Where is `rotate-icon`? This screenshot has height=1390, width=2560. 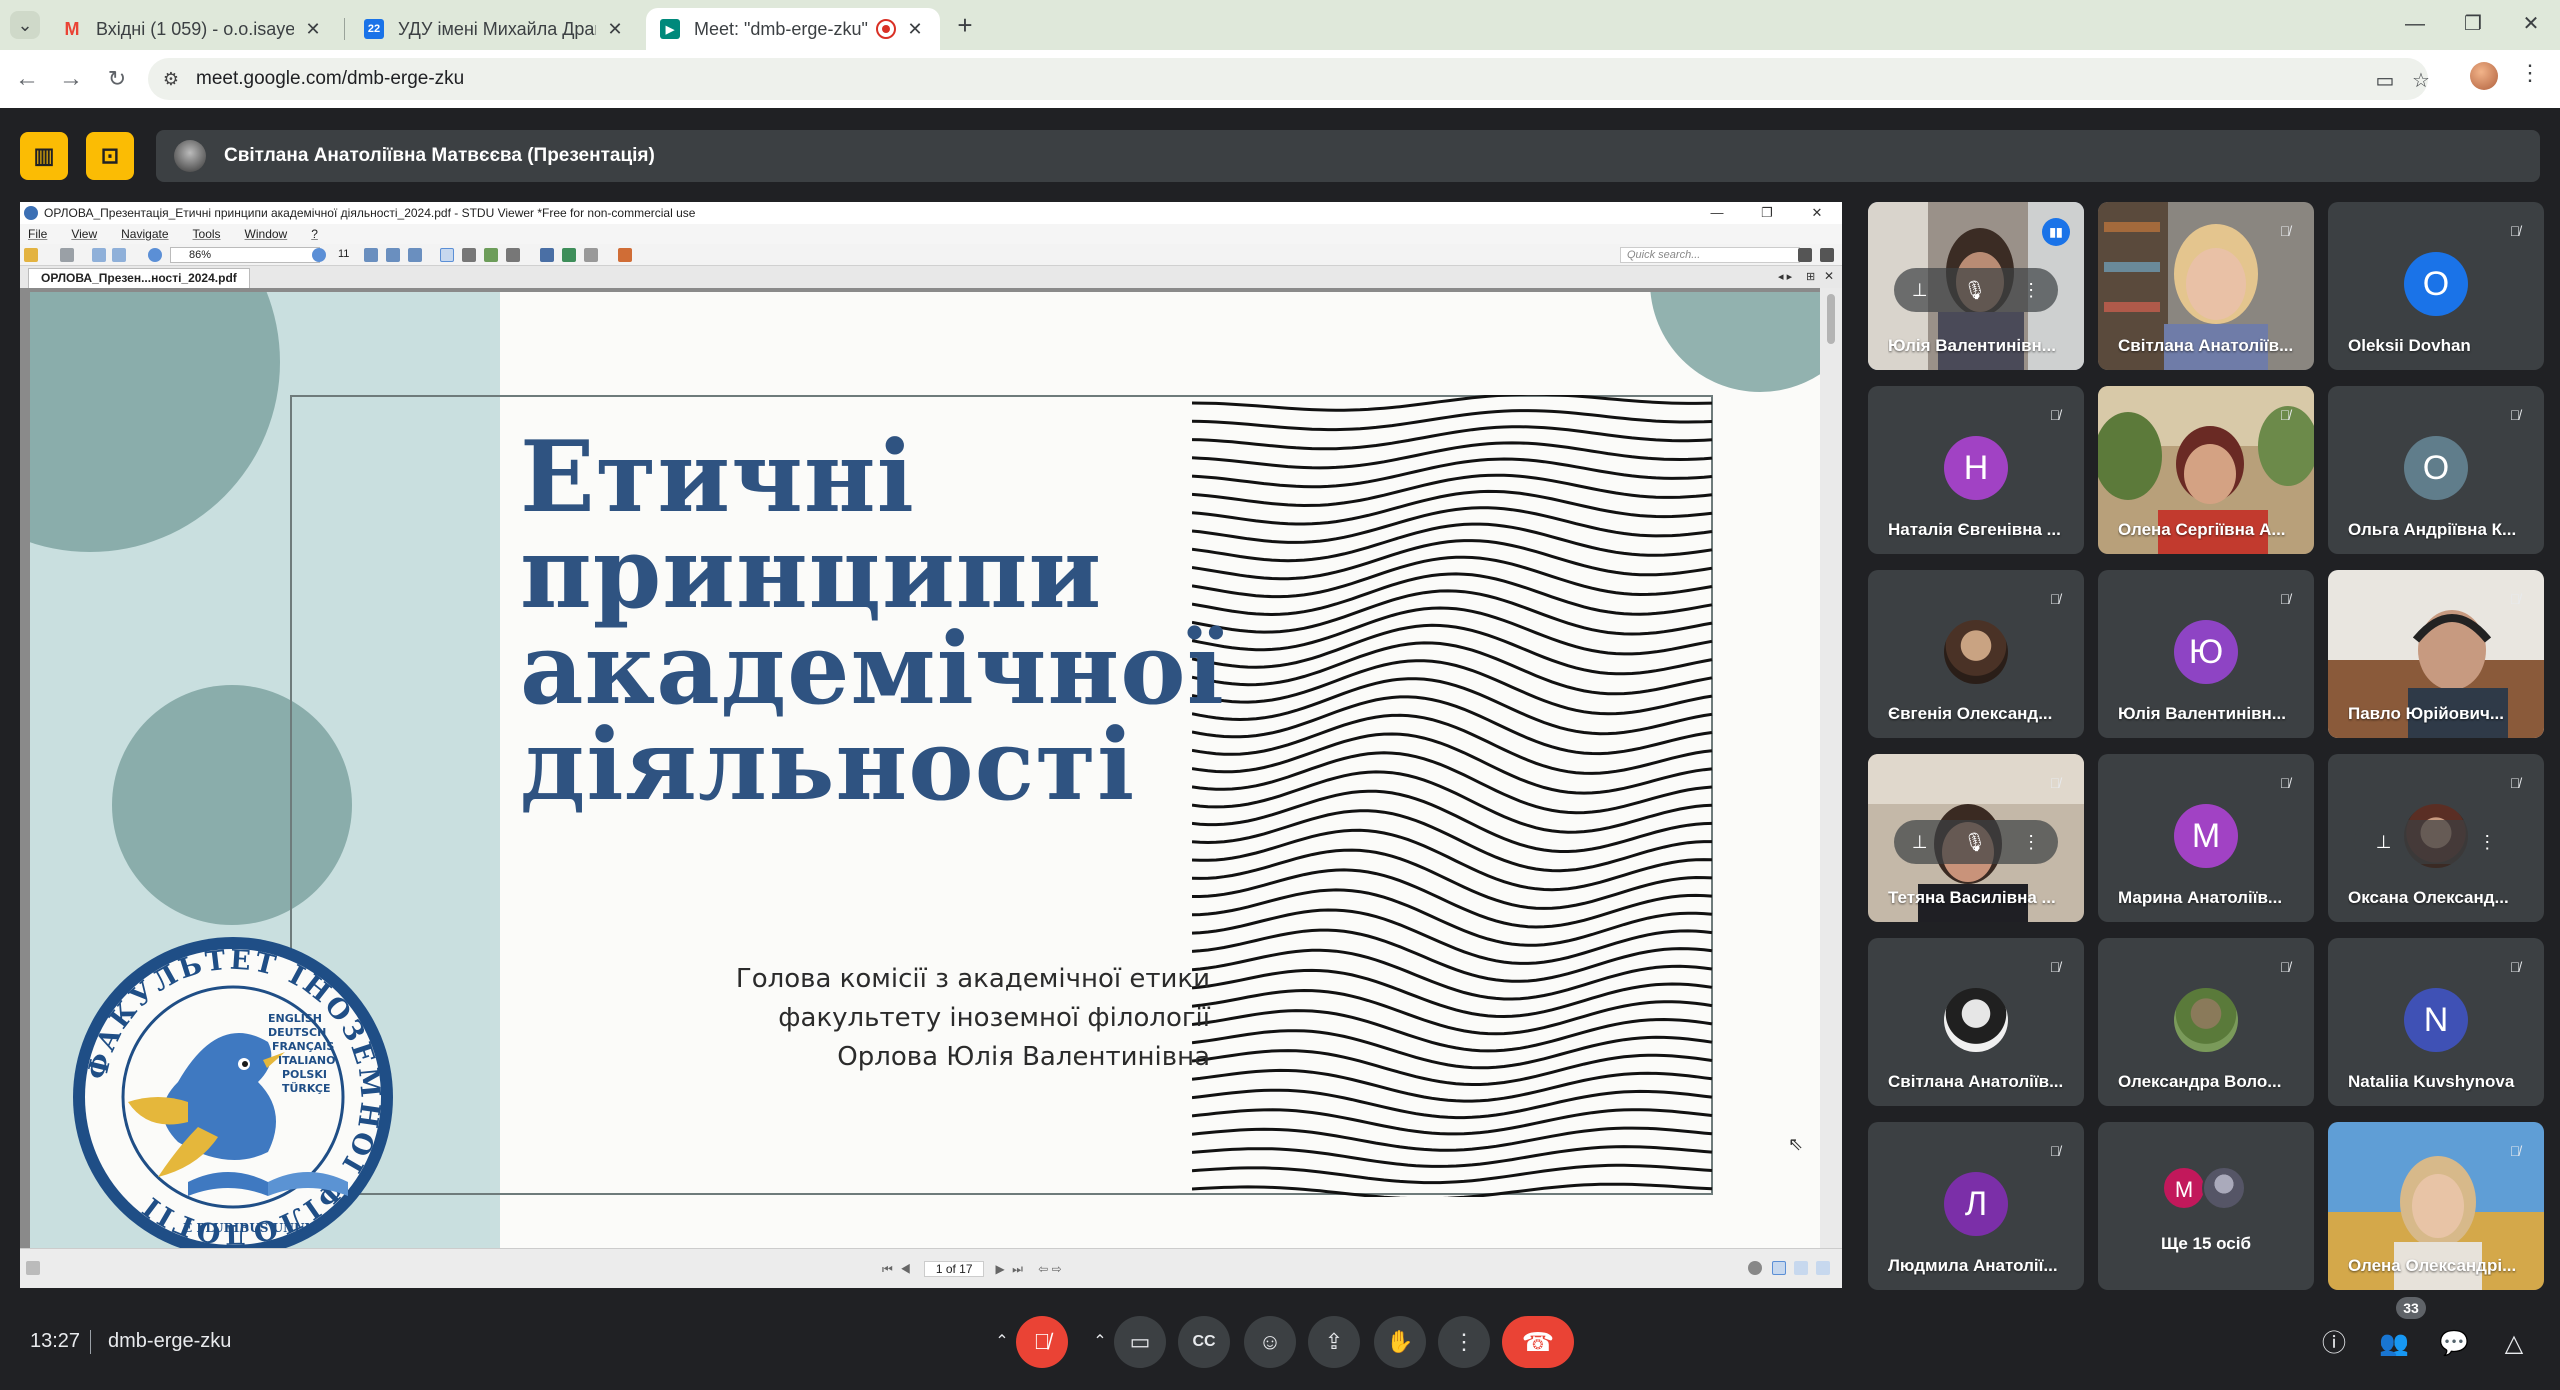 rotate-icon is located at coordinates (569, 255).